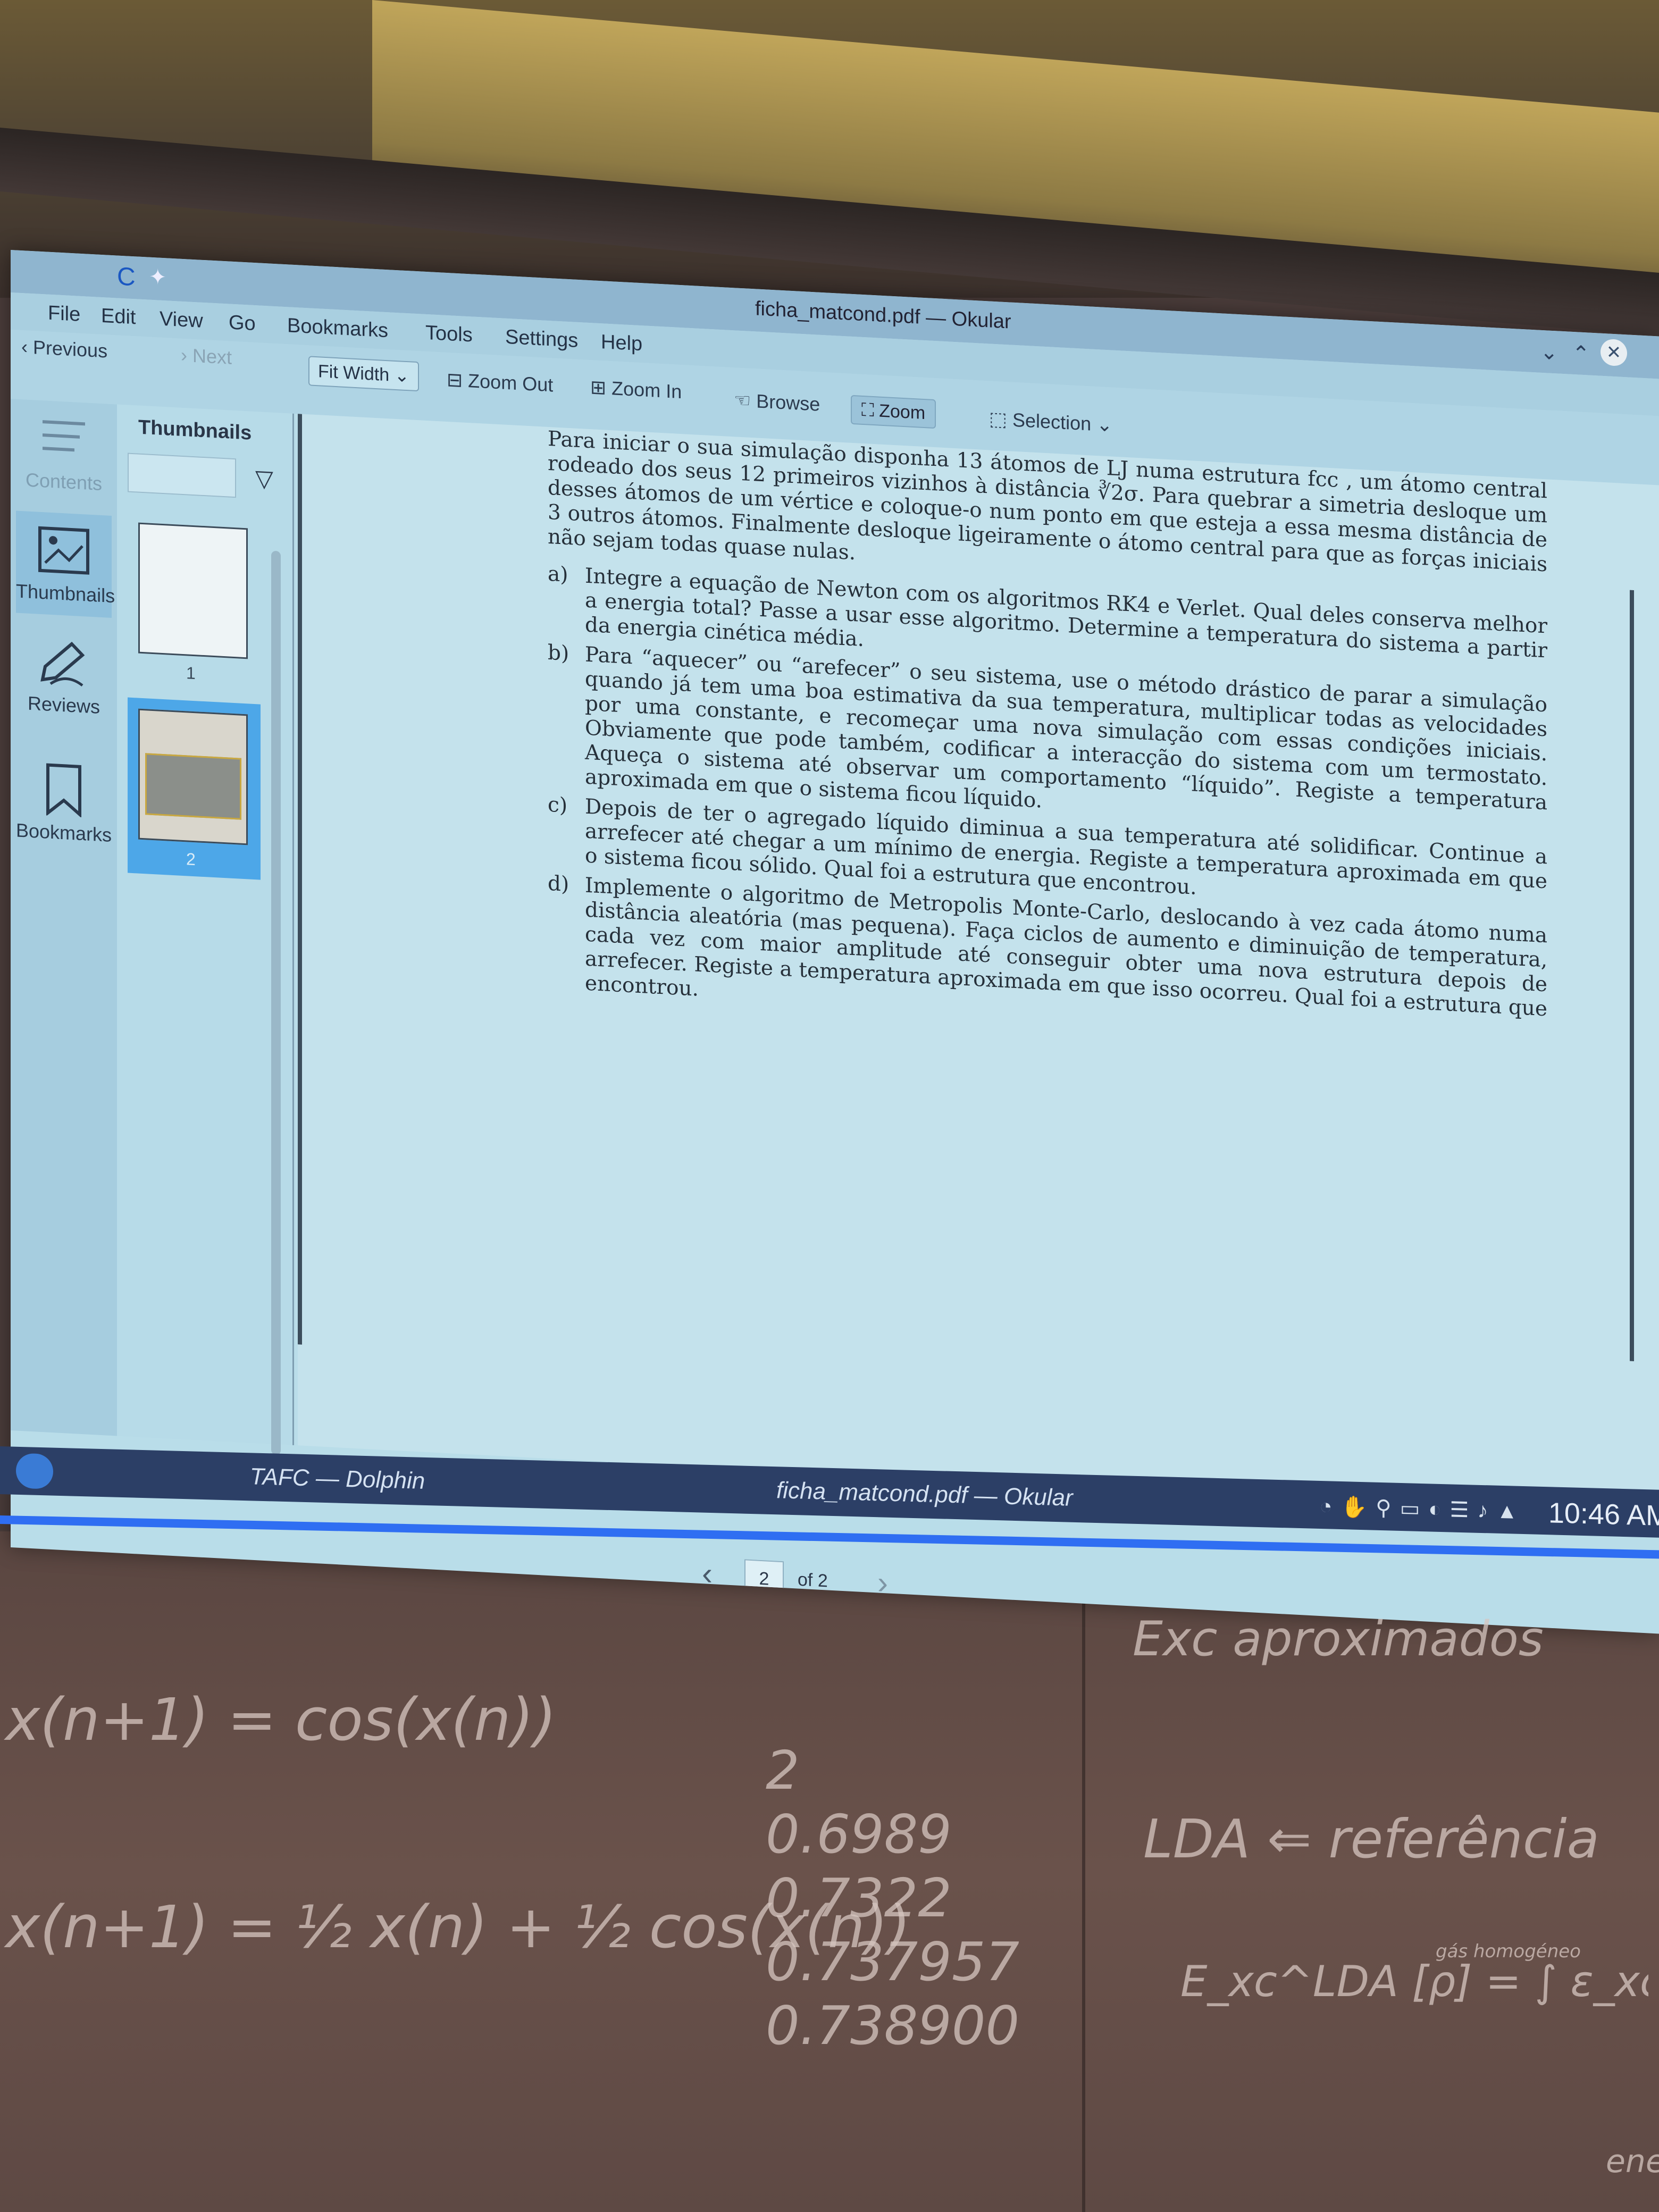 The height and width of the screenshot is (2212, 1659). Describe the element at coordinates (1001, 419) in the screenshot. I see `selection-icon: ⬚` at that location.